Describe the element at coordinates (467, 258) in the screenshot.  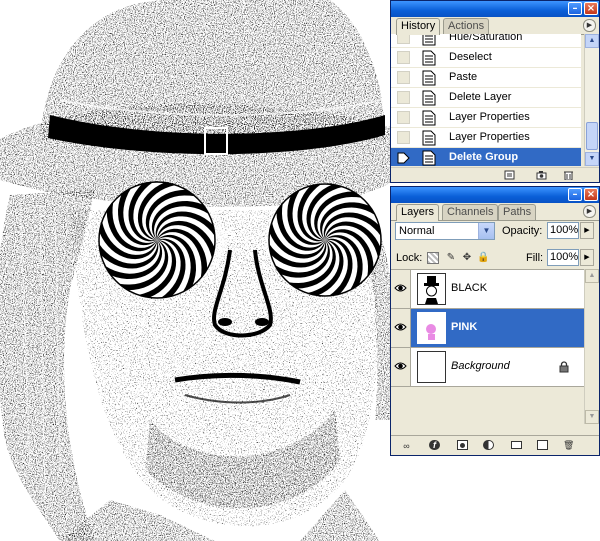
I see `lock-position-move-icon: ✥` at that location.